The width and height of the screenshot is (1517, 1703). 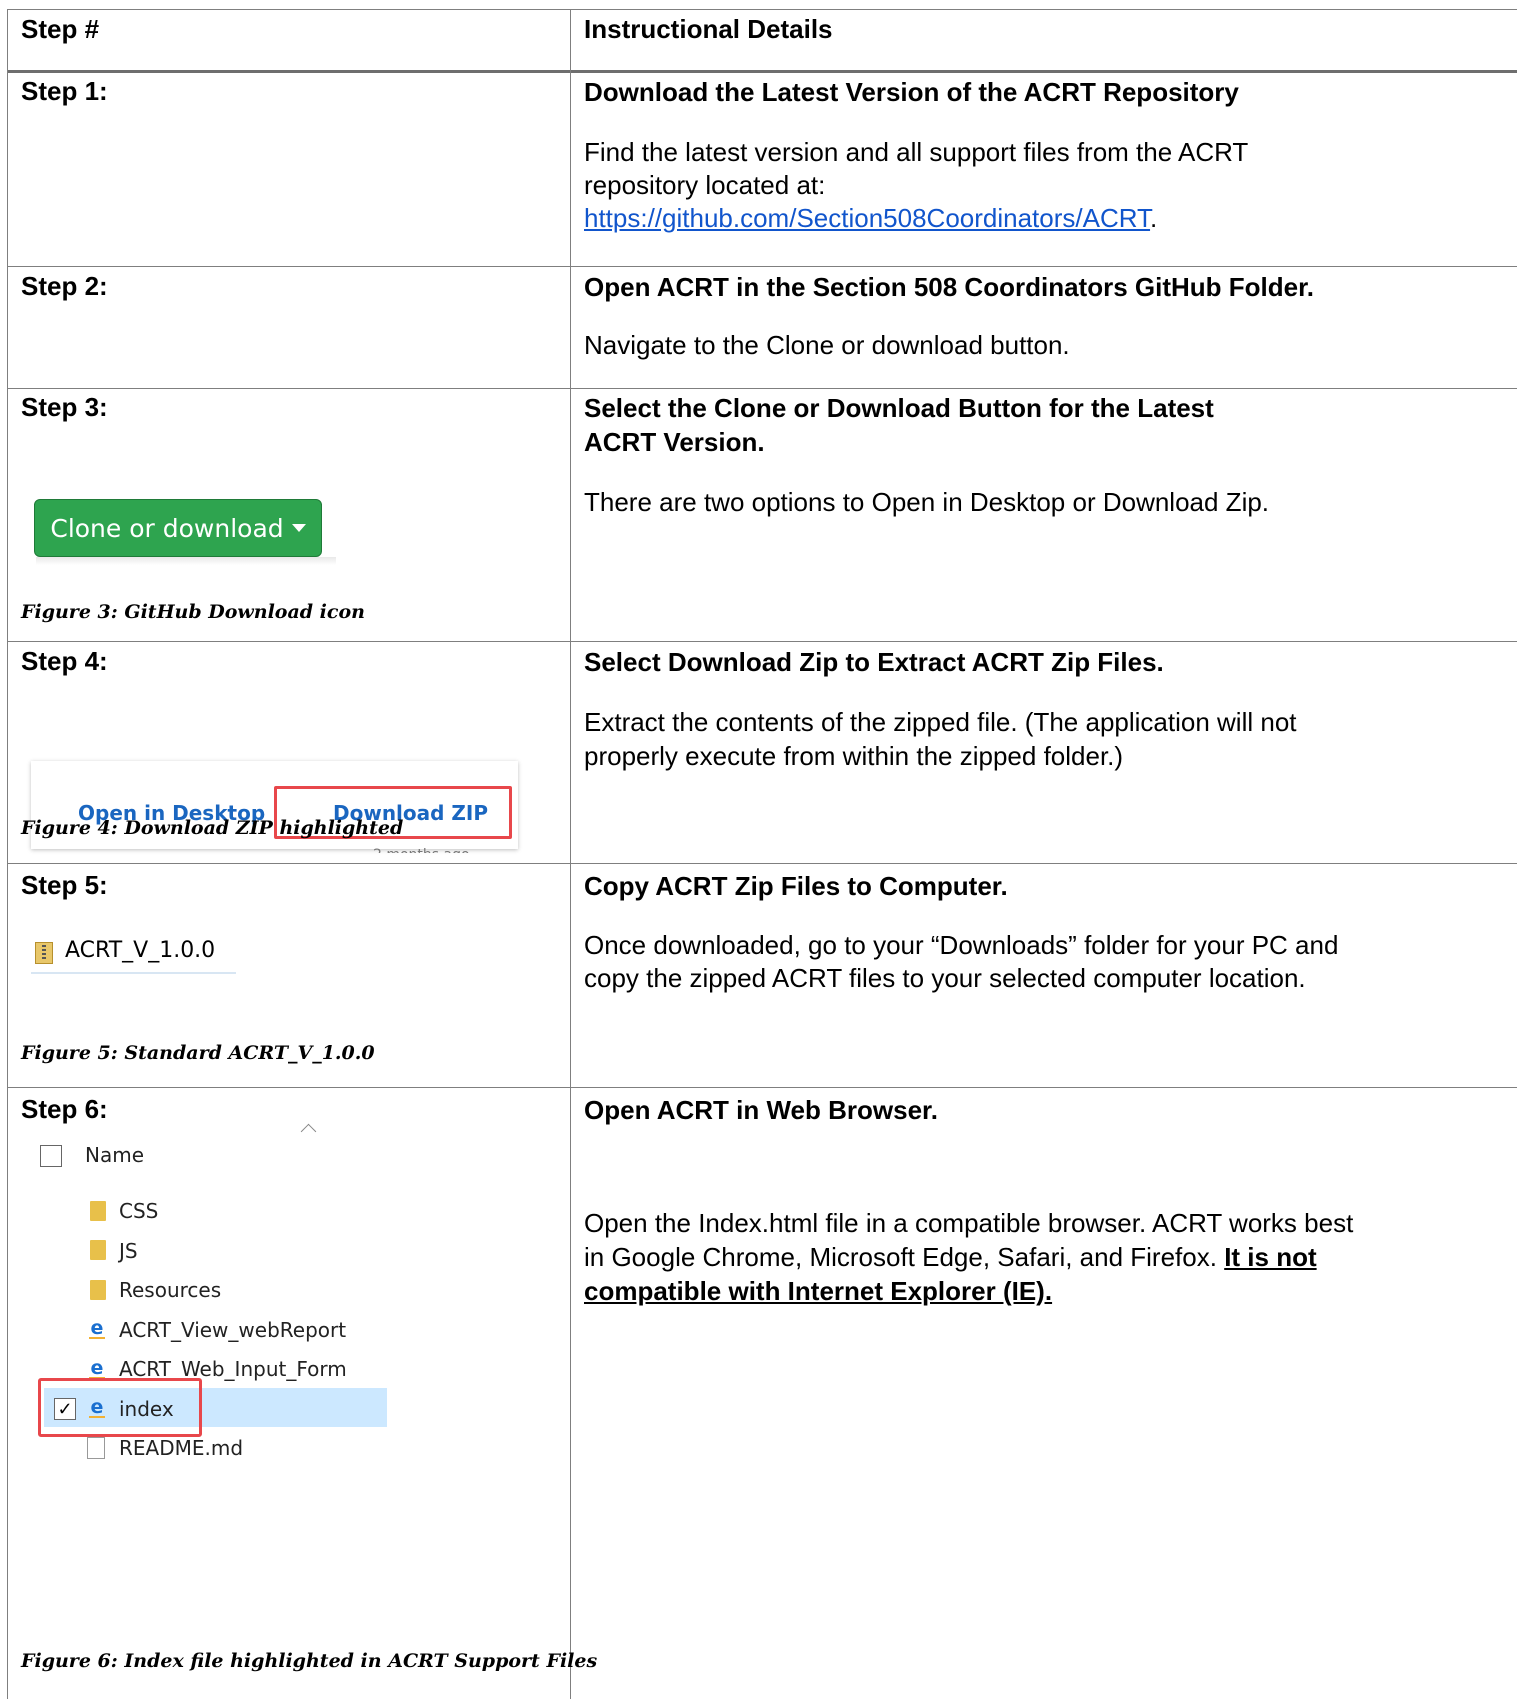 I want to click on table-border-top, so click(x=762, y=9).